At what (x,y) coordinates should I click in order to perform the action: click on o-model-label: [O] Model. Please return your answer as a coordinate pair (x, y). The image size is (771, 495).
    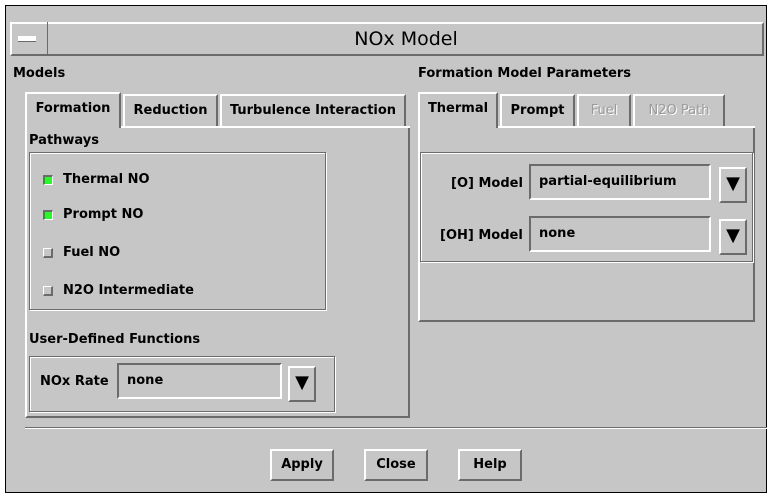
    Looking at the image, I should click on (487, 183).